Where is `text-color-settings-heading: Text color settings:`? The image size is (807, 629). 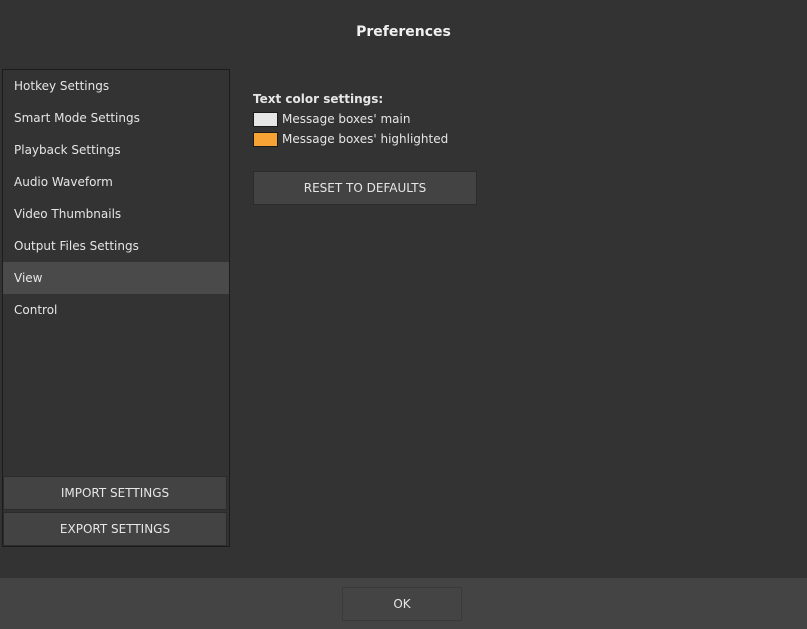 text-color-settings-heading: Text color settings: is located at coordinates (318, 99).